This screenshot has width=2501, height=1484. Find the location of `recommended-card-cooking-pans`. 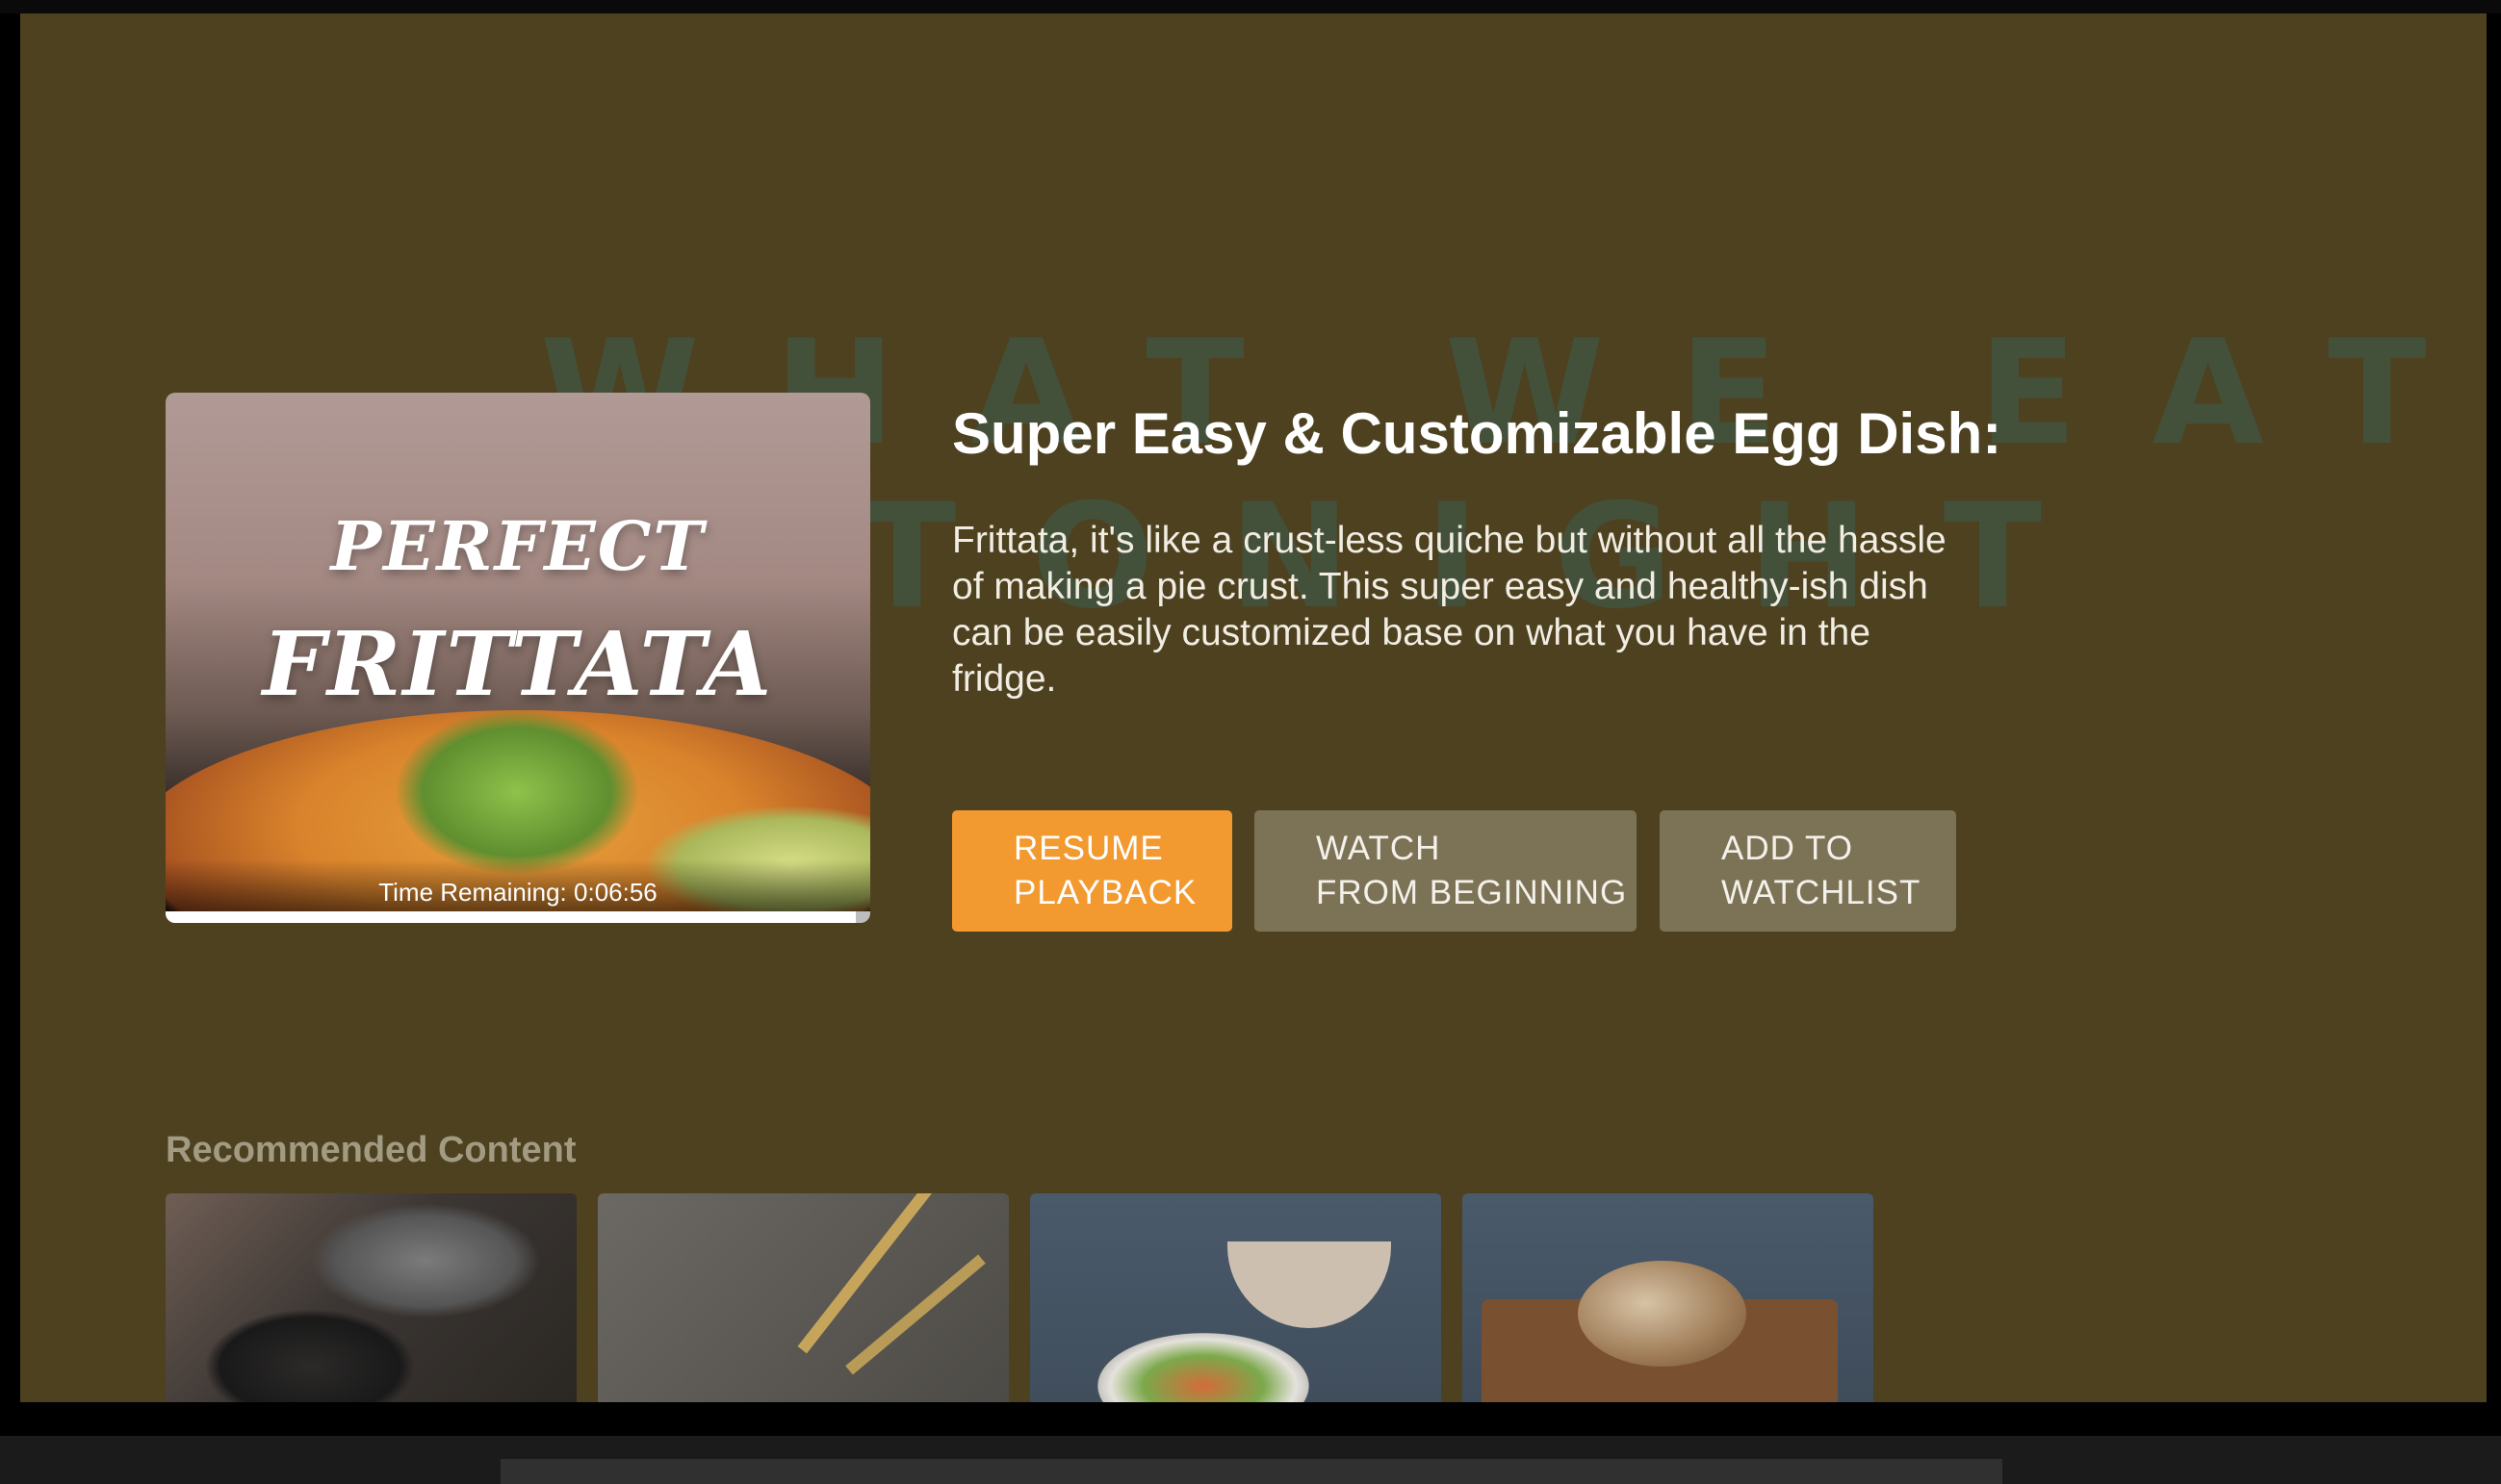

recommended-card-cooking-pans is located at coordinates (371, 1297).